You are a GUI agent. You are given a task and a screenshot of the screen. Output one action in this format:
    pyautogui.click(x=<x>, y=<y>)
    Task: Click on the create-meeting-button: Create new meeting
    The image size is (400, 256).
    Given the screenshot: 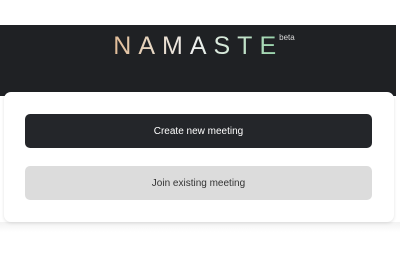 What is the action you would take?
    pyautogui.click(x=198, y=131)
    